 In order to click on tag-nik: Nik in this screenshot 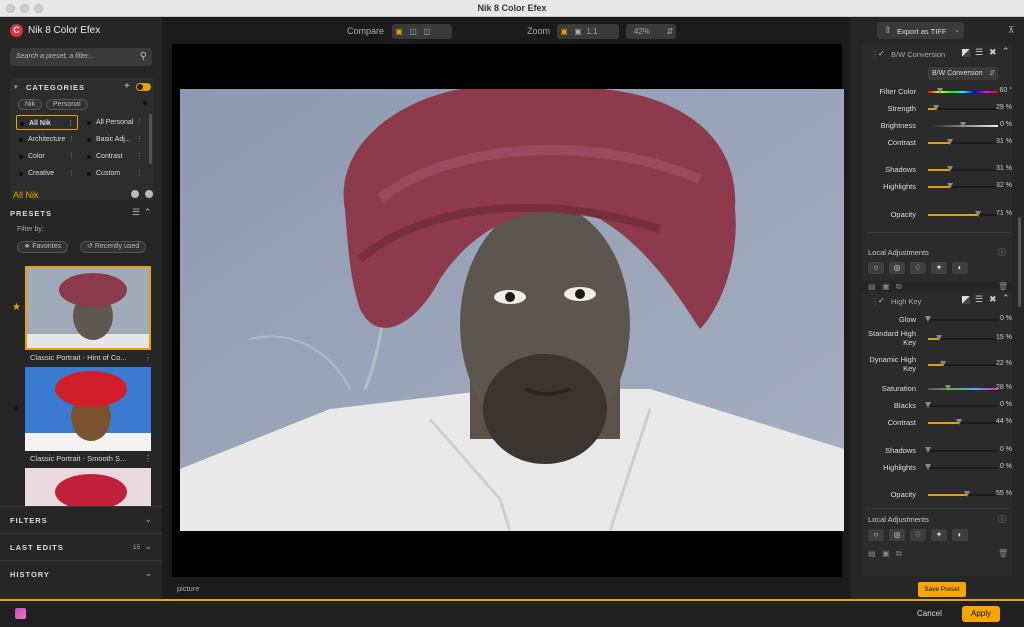, I will do `click(30, 104)`.